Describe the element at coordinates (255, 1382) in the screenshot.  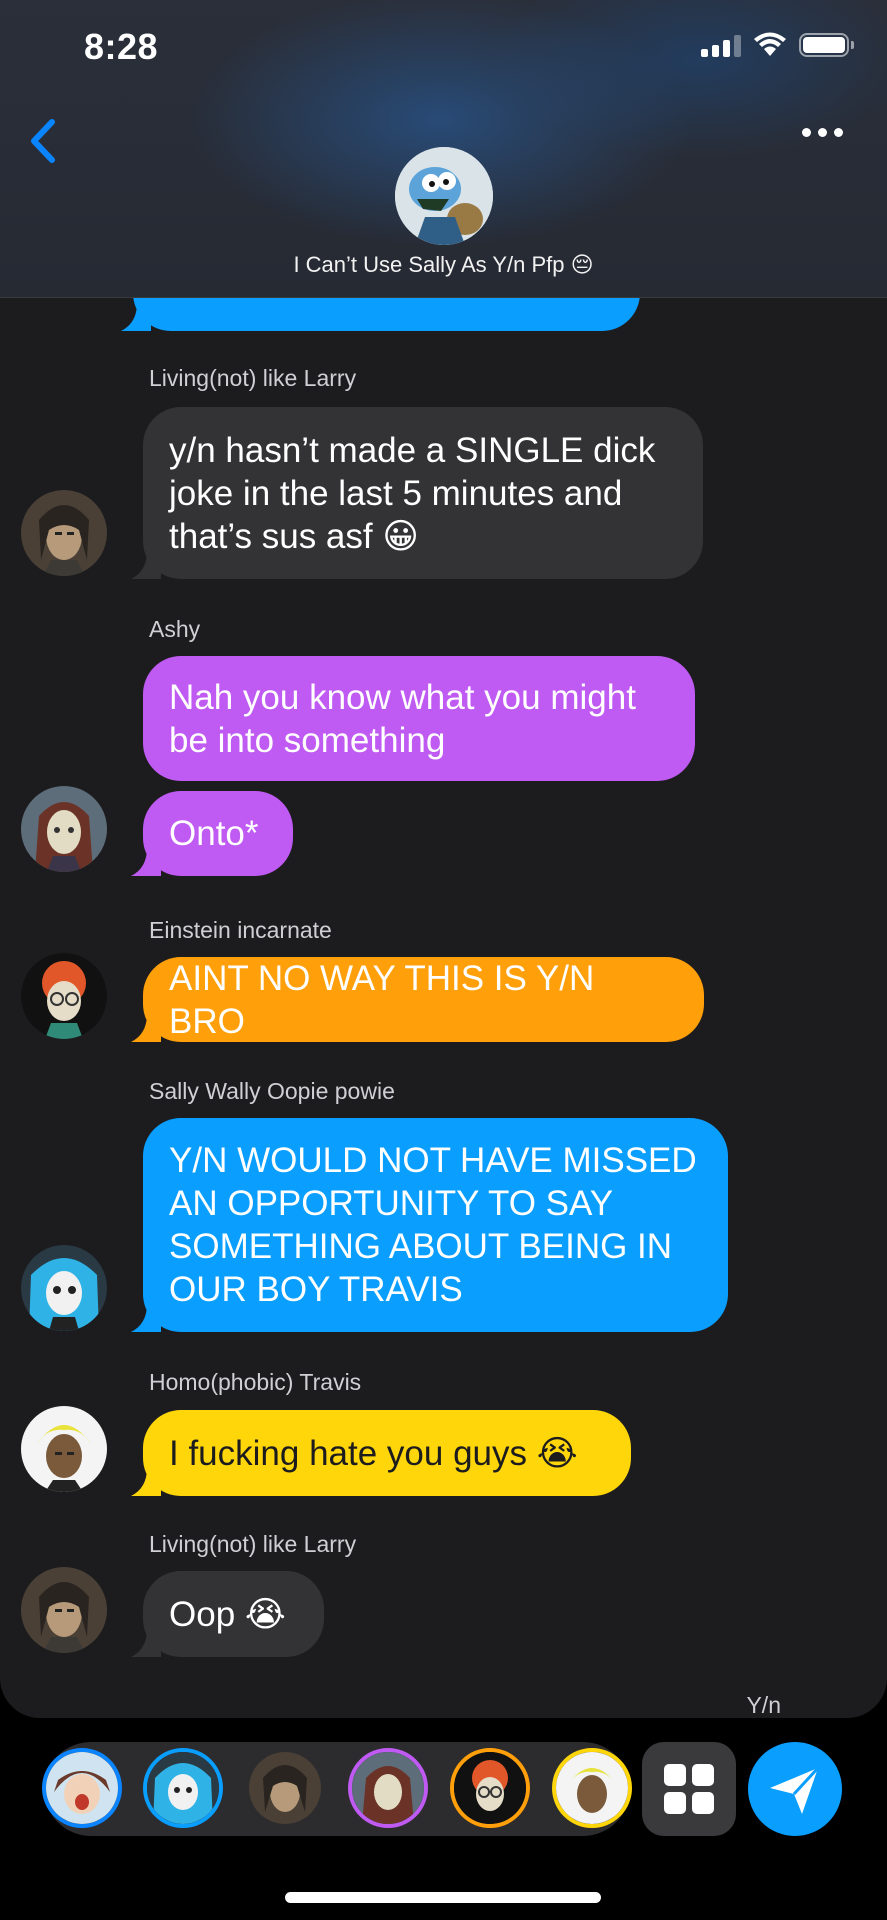
I see `sender-name: Homo(phobic) Travis` at that location.